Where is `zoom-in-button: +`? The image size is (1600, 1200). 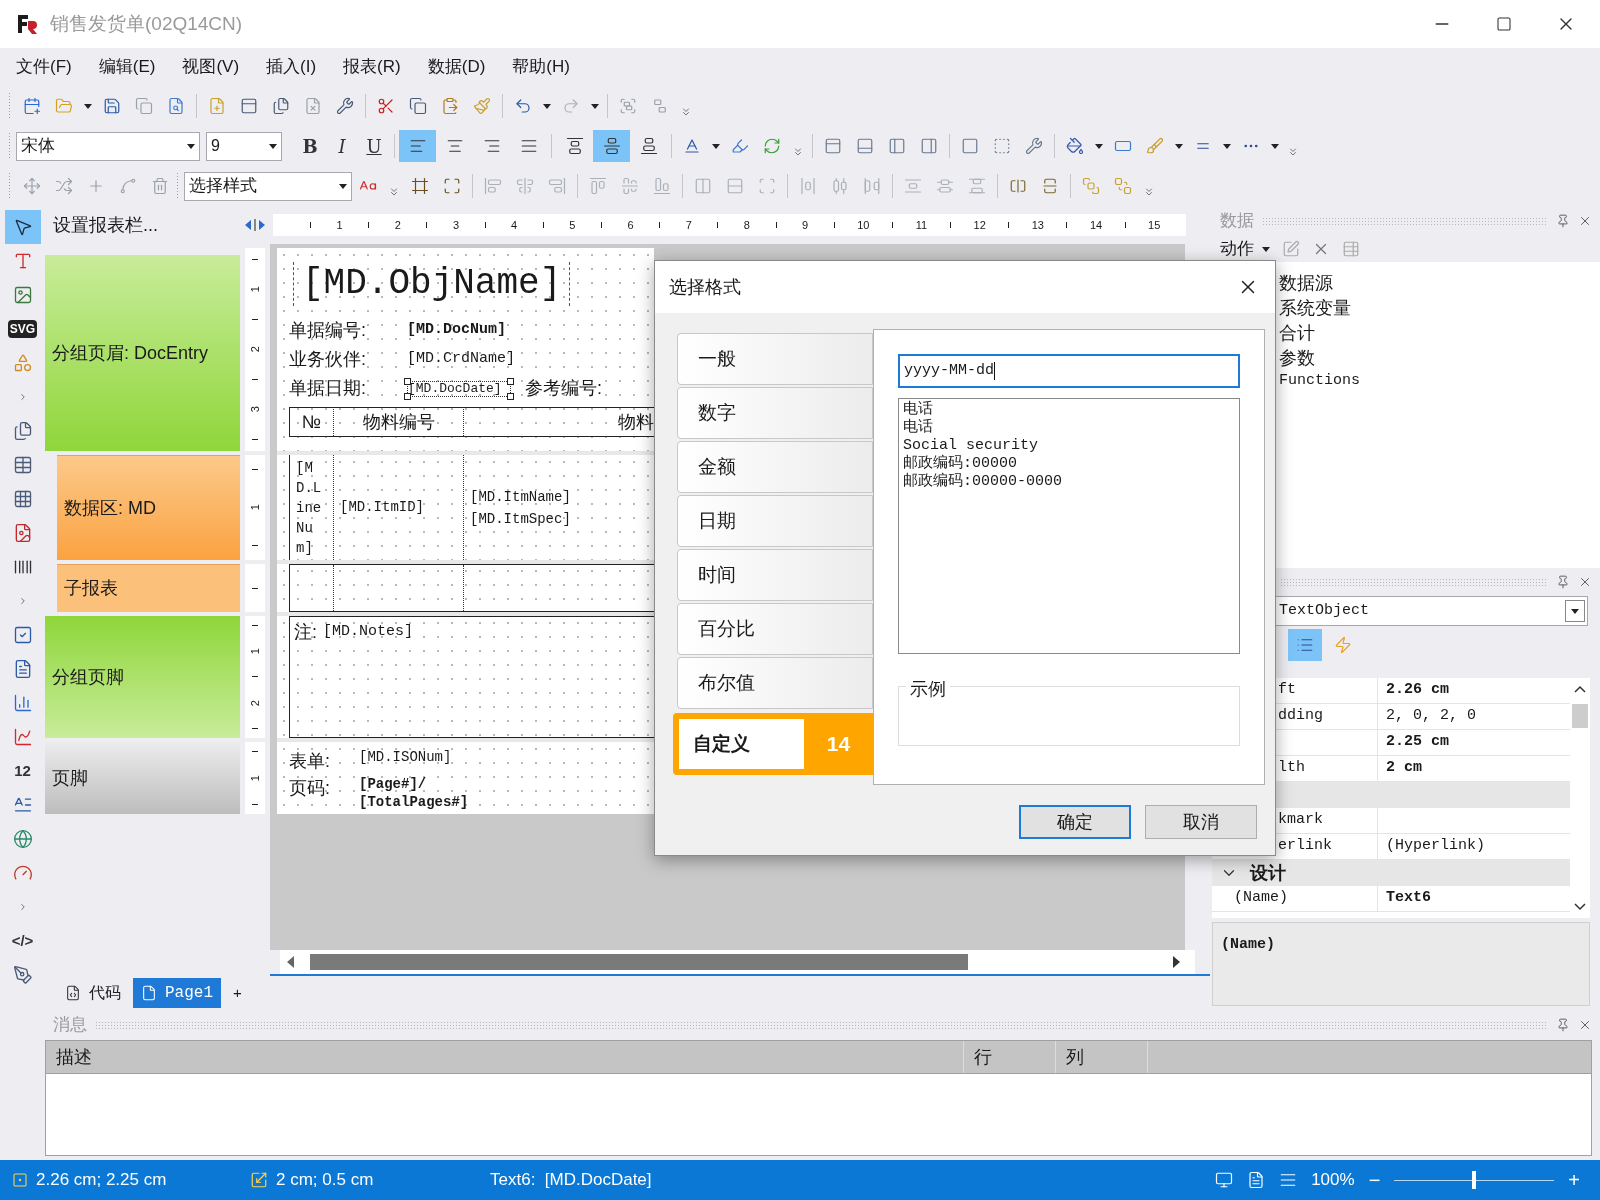
zoom-in-button: + is located at coordinates (1574, 1180).